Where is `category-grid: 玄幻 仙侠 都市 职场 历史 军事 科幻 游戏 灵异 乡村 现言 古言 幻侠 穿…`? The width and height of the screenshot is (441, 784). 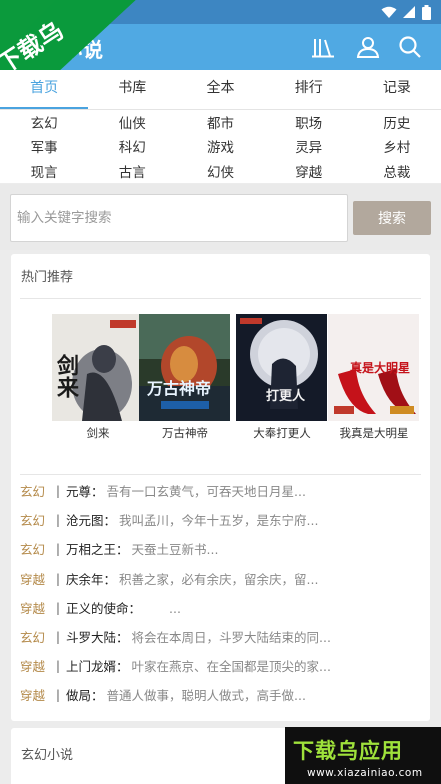
category-grid: 玄幻 仙侠 都市 职场 历史 军事 科幻 游戏 灵异 乡村 现言 古言 幻侠 穿… is located at coordinates (220, 146).